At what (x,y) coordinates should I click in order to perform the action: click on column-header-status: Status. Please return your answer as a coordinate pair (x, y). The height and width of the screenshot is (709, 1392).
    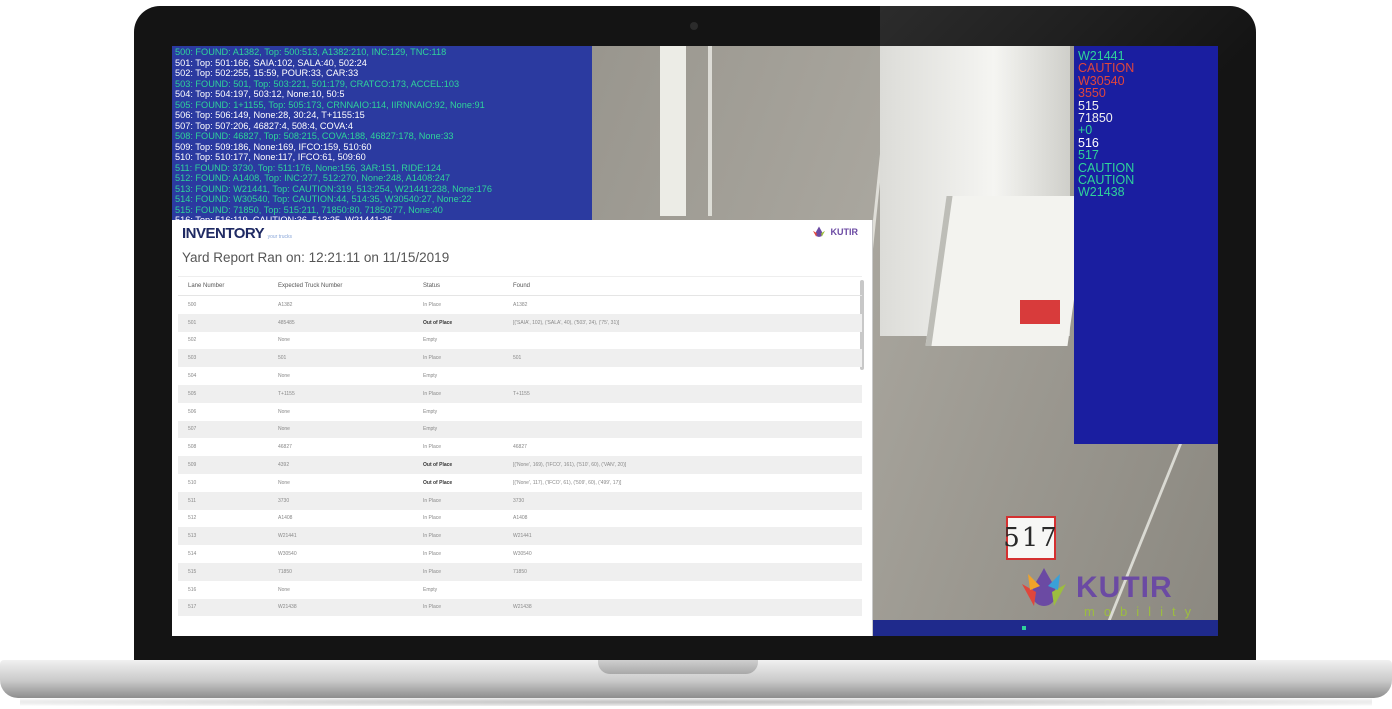
    Looking at the image, I should click on (458, 286).